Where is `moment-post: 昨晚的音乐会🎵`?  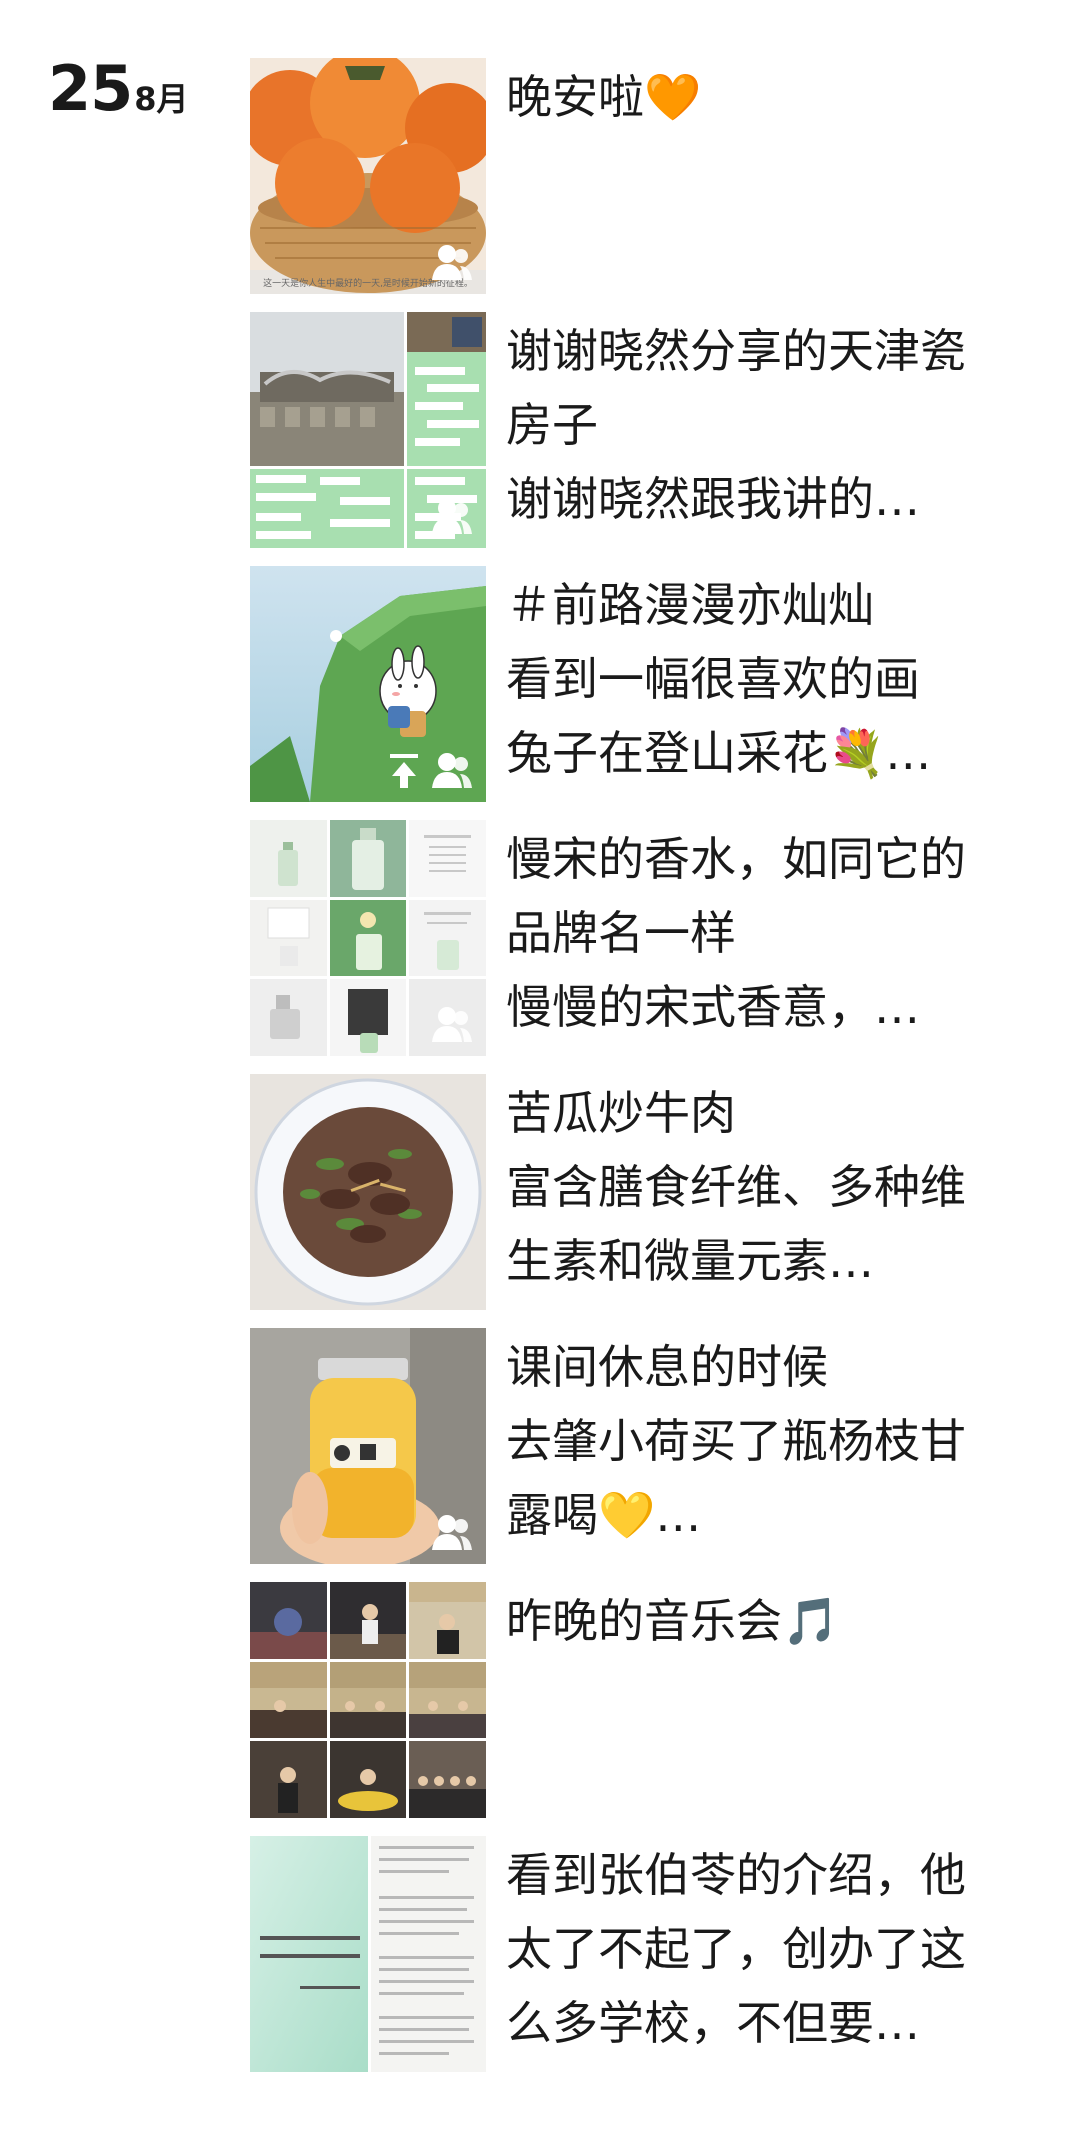 moment-post: 昨晚的音乐会🎵 is located at coordinates (640, 1700).